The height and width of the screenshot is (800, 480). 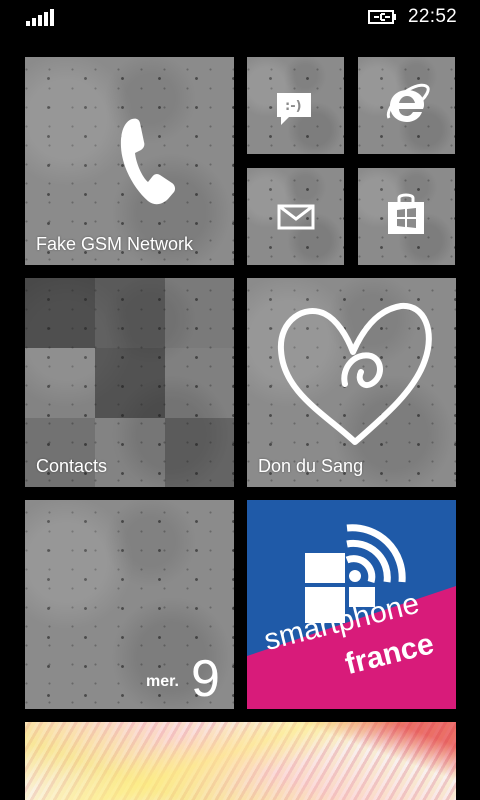 I want to click on store-icon, so click(x=406, y=213).